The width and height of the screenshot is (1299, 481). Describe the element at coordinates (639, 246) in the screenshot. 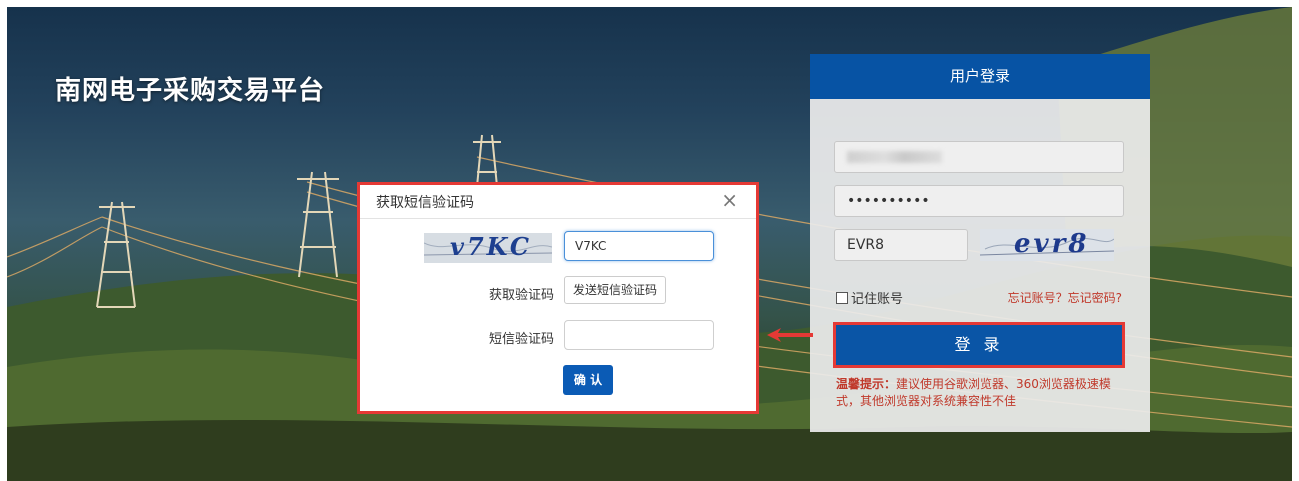

I see `sms-captcha-field: V7KC` at that location.